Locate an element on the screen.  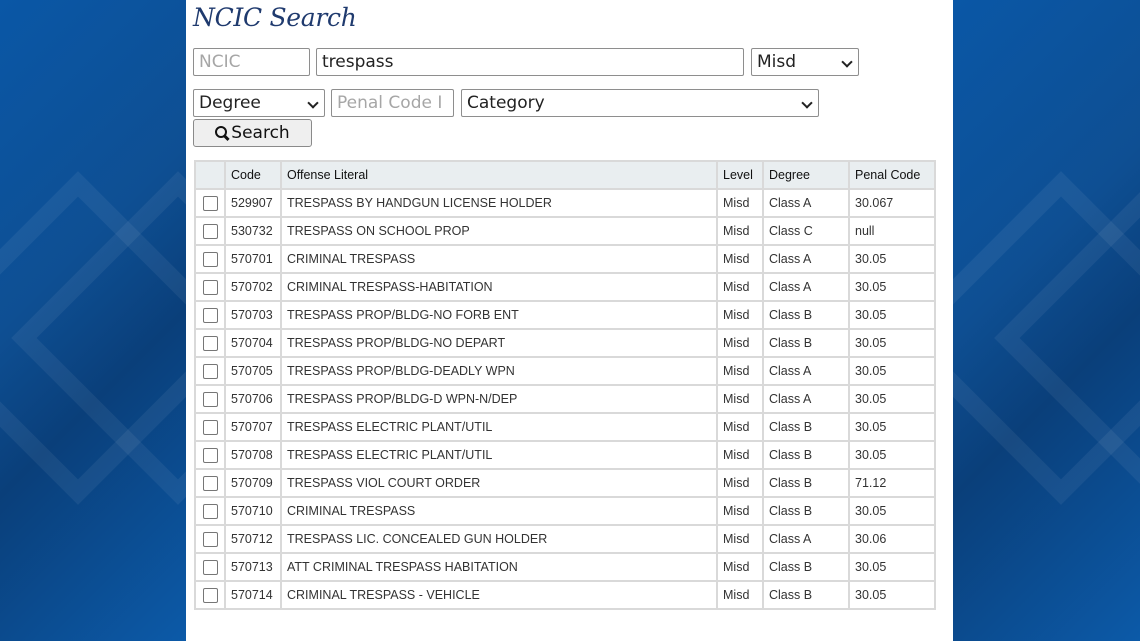
cell-code: 570706 is located at coordinates (253, 399).